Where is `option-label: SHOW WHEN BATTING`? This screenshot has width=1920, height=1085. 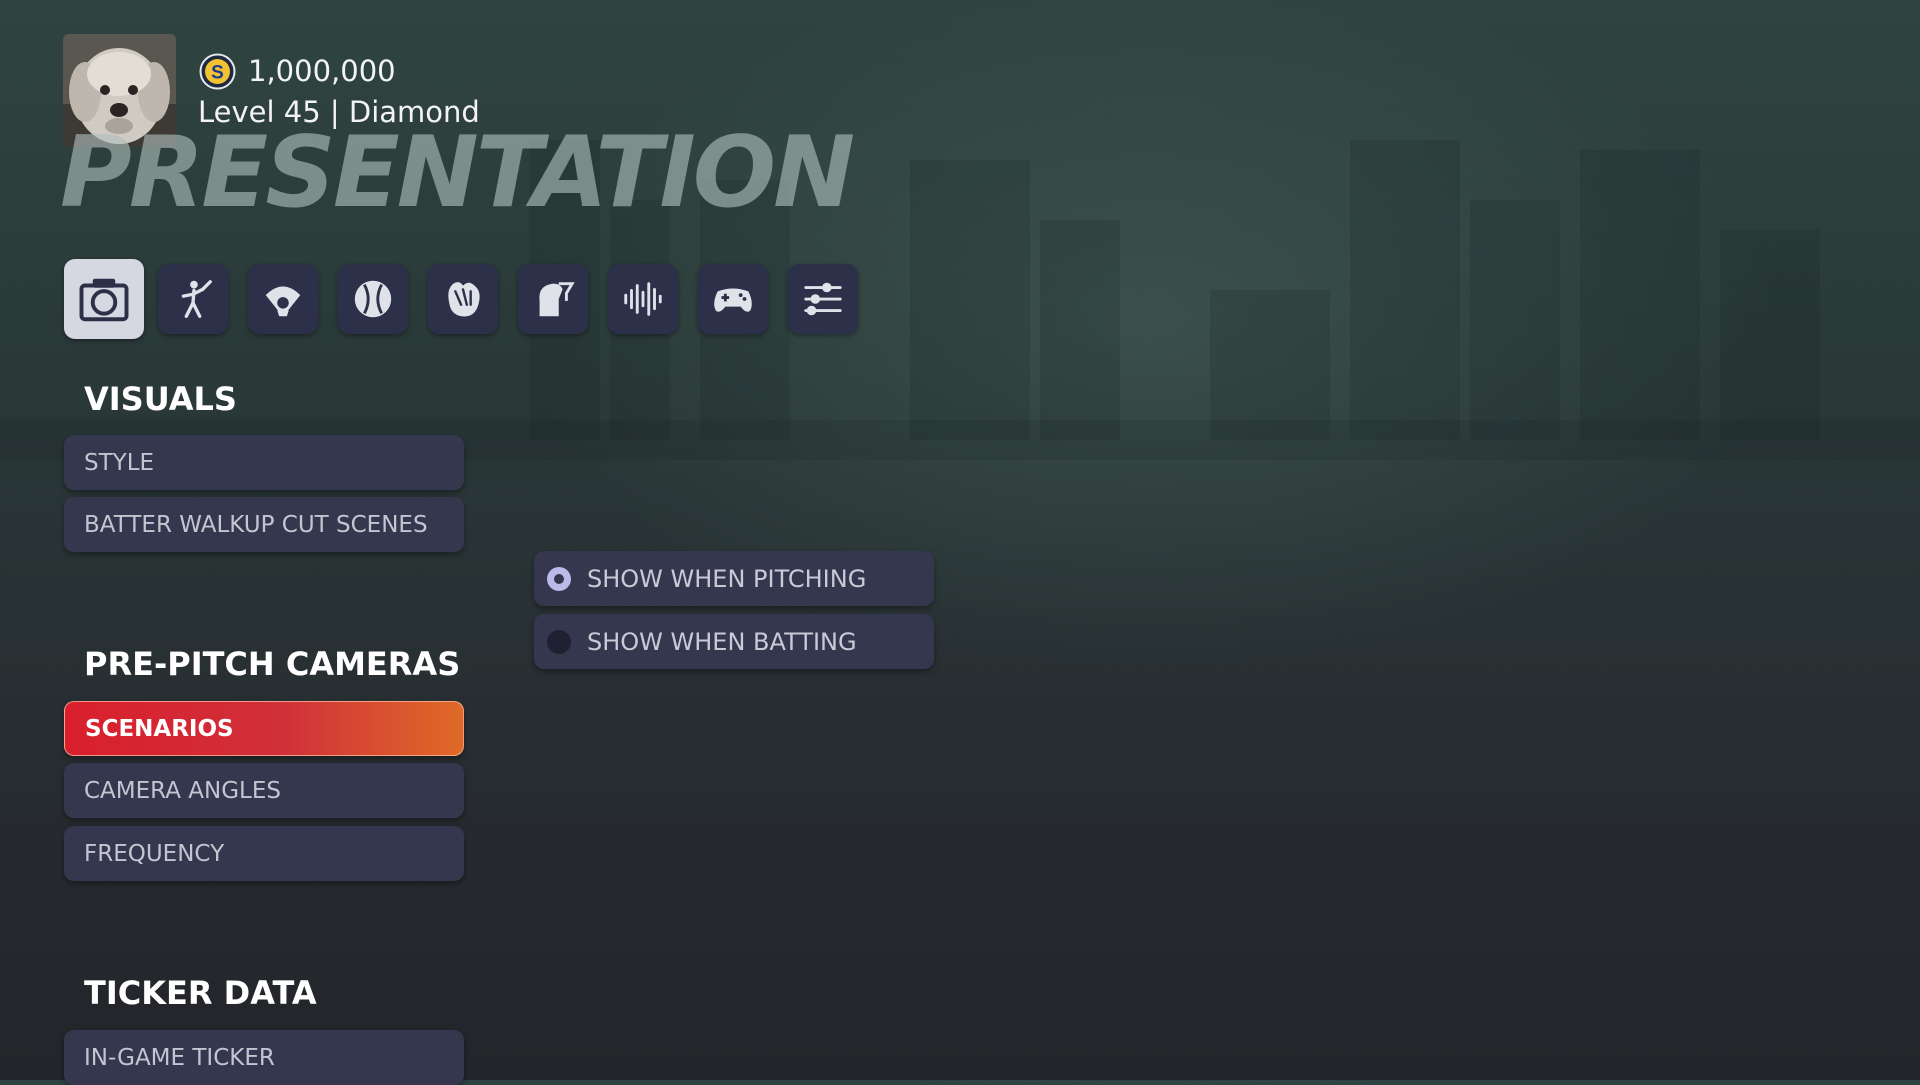
option-label: SHOW WHEN BATTING is located at coordinates (722, 641).